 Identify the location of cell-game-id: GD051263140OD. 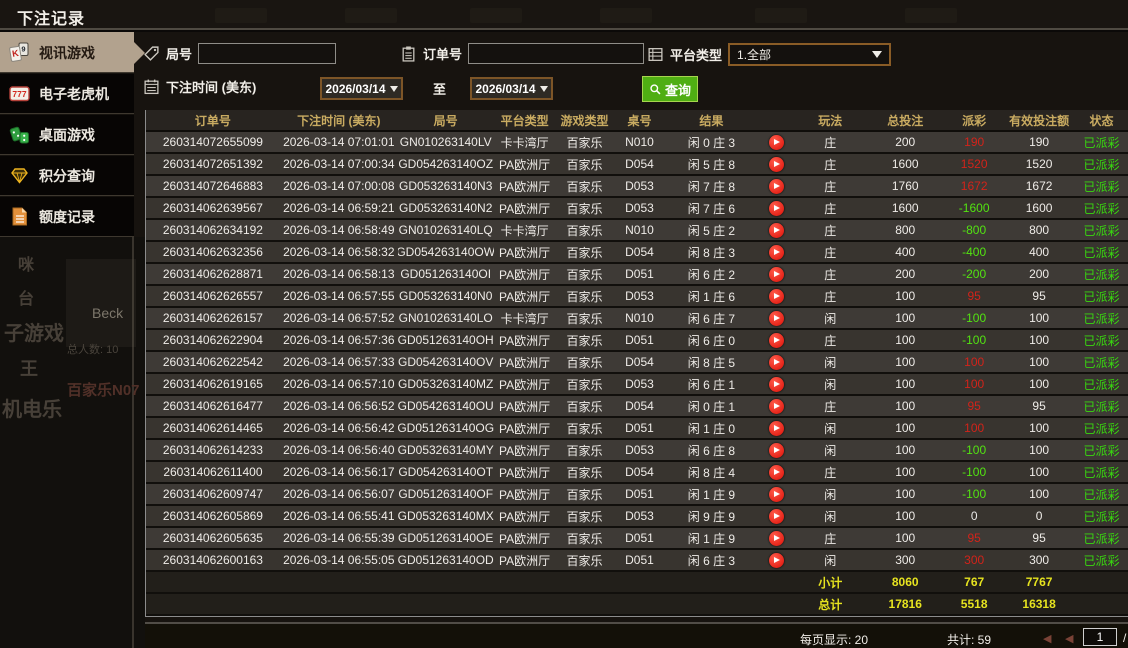
(445, 560).